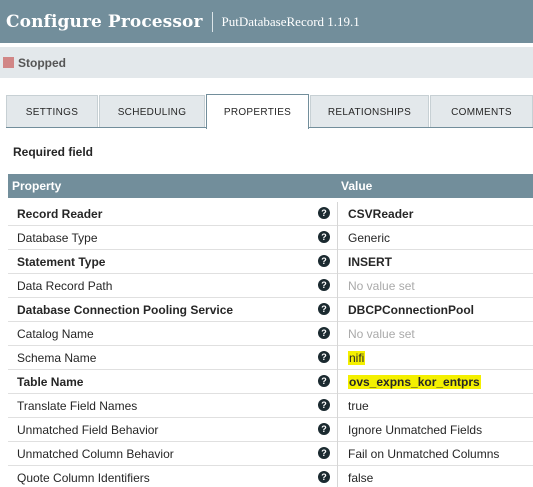 The width and height of the screenshot is (533, 487). Describe the element at coordinates (60, 214) in the screenshot. I see `property-name: Record Reader` at that location.